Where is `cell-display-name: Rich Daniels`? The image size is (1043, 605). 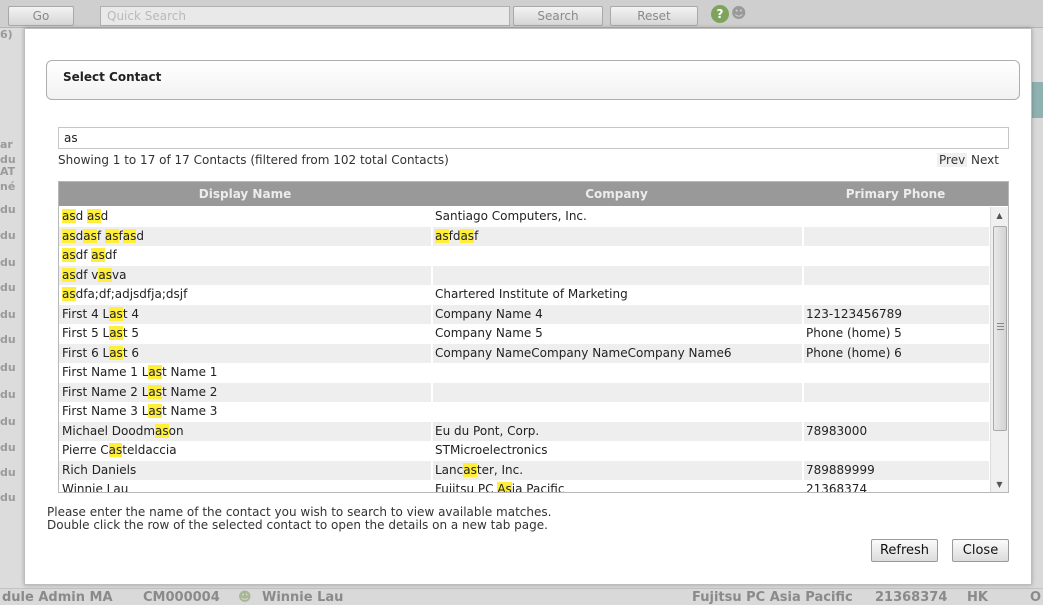
cell-display-name: Rich Daniels is located at coordinates (99, 469).